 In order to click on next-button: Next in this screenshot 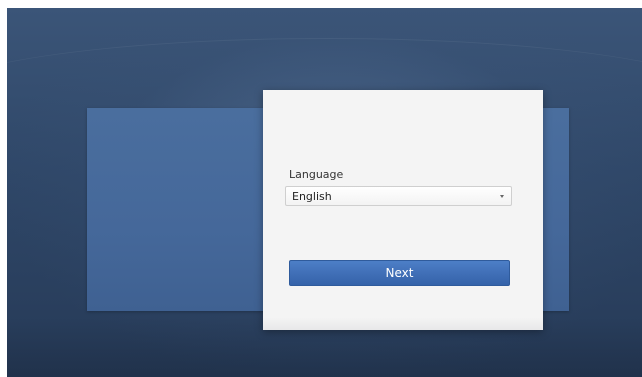, I will do `click(399, 273)`.